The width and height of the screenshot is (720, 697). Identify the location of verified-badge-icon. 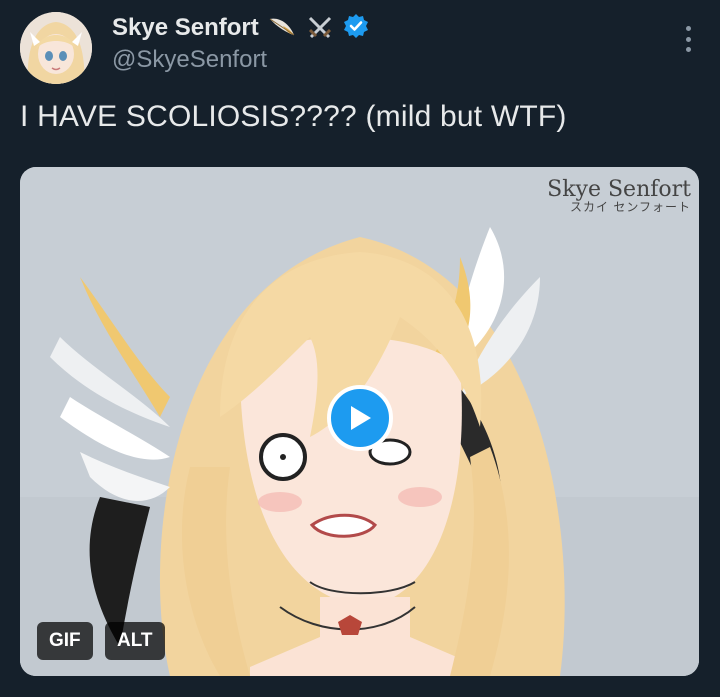
(358, 28).